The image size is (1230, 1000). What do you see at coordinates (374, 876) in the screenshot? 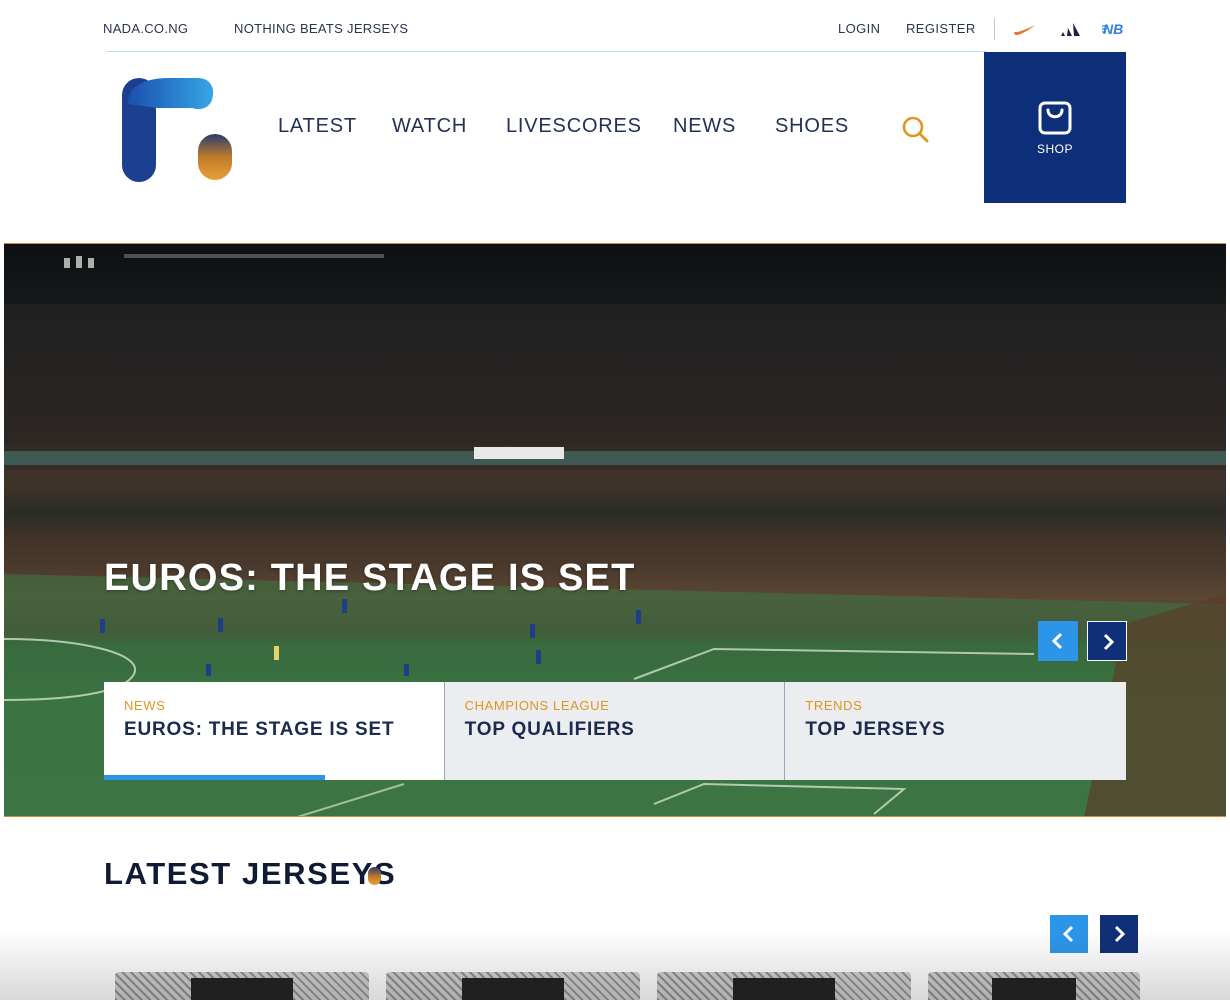
I see `title-accent-dot` at bounding box center [374, 876].